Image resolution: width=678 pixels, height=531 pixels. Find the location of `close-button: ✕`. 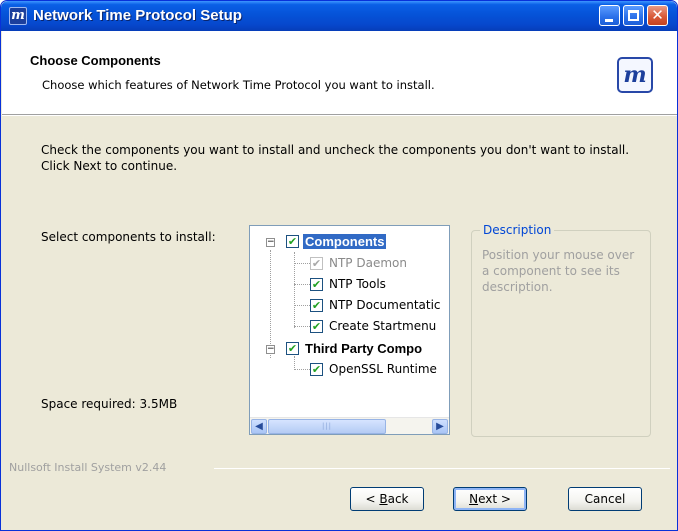

close-button: ✕ is located at coordinates (657, 15).